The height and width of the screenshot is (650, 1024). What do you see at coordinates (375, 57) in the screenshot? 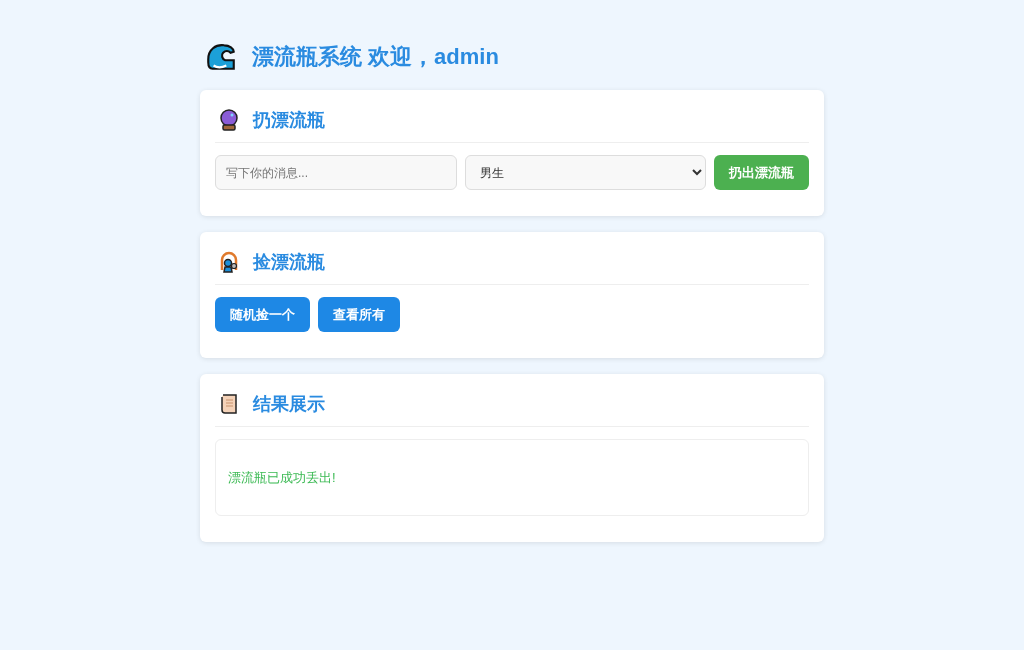
I see `page-title: 漂流瓶系统 欢迎，admin` at bounding box center [375, 57].